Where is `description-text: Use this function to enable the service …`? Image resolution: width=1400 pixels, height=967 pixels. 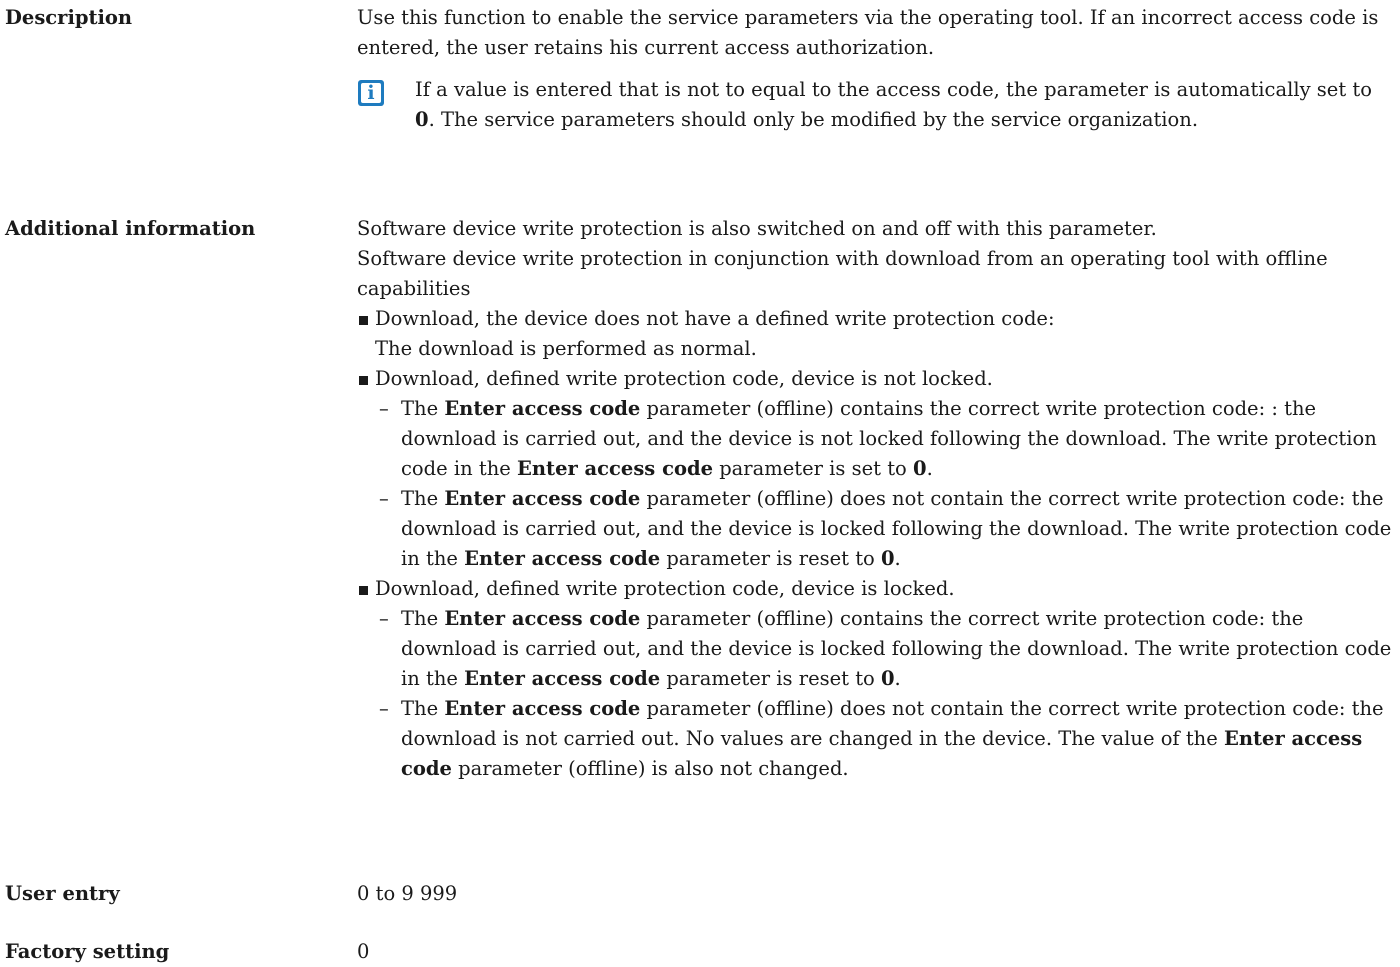
description-text: Use this function to enable the service … is located at coordinates (868, 32).